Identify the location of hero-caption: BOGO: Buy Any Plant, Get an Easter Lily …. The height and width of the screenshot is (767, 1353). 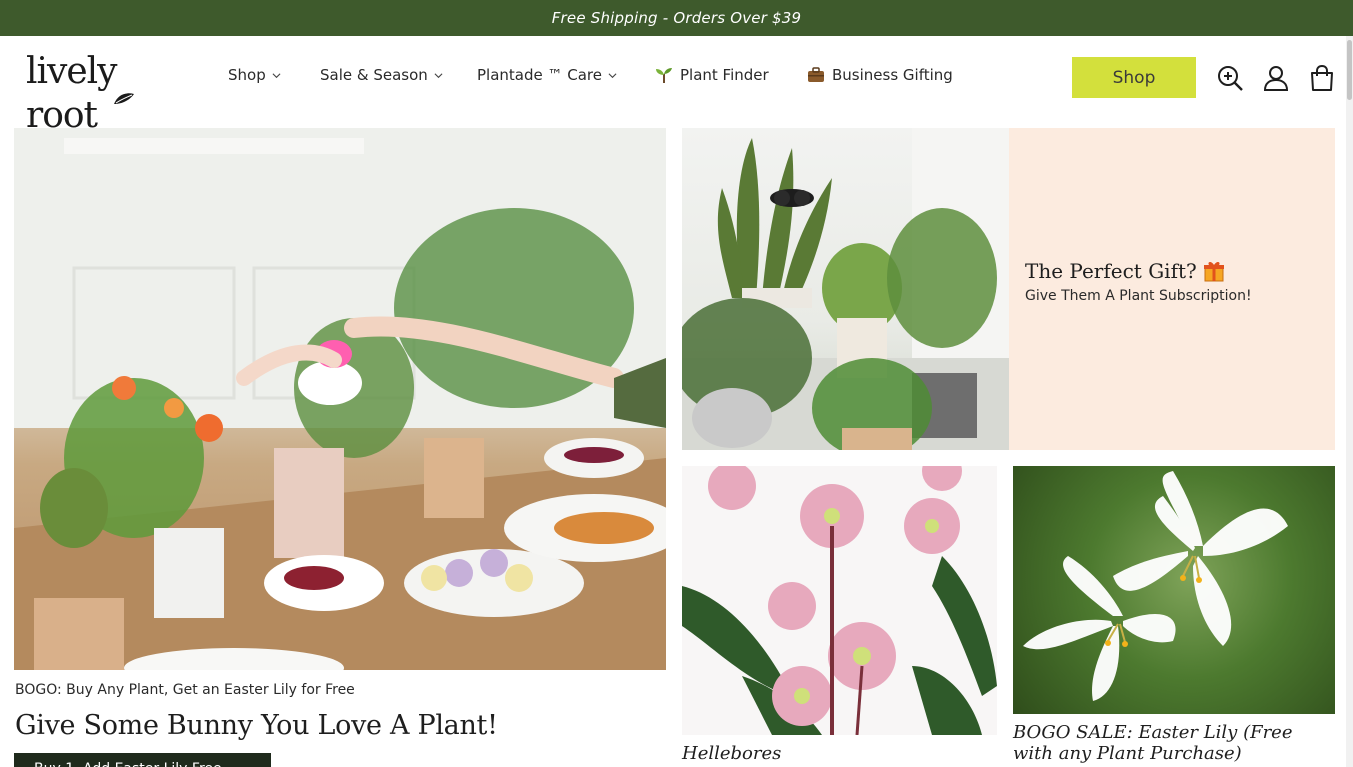
(185, 690).